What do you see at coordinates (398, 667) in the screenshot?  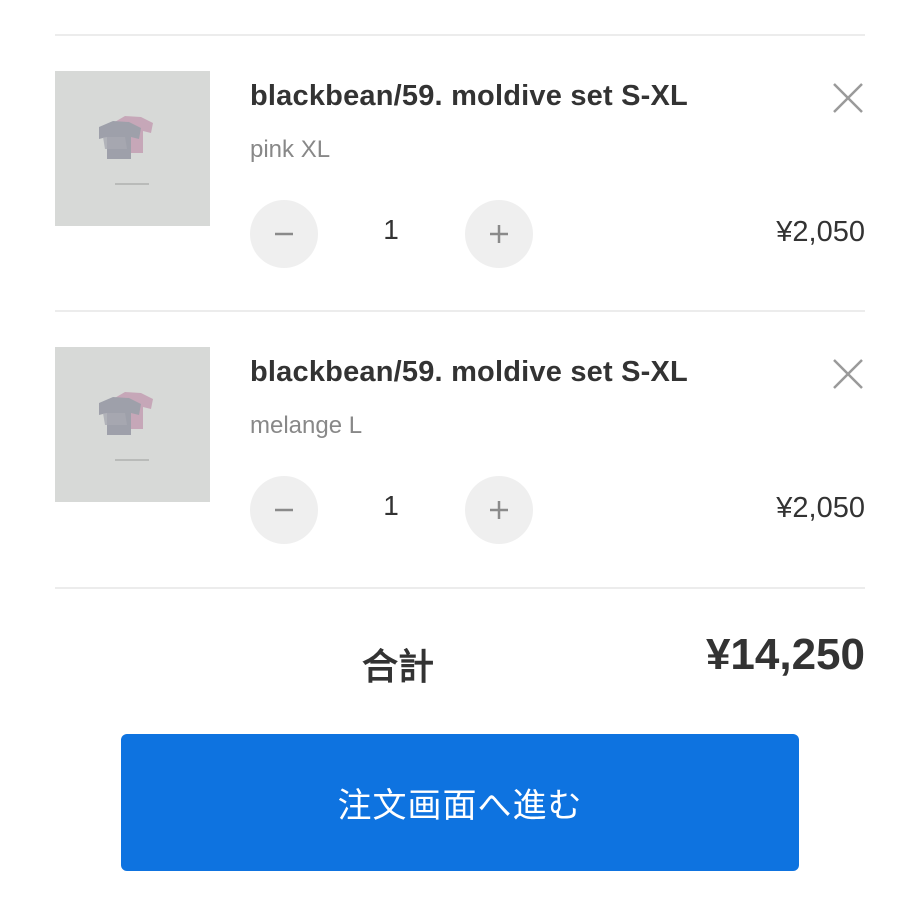 I see `total-label: 合計` at bounding box center [398, 667].